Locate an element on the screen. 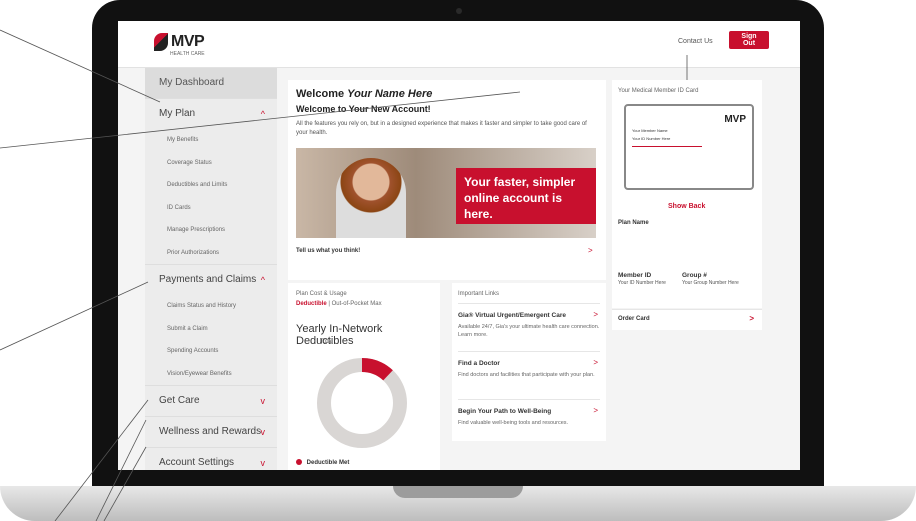 The height and width of the screenshot is (521, 916). plan-cost-header: Plan Cost & Usage is located at coordinates (321, 294).